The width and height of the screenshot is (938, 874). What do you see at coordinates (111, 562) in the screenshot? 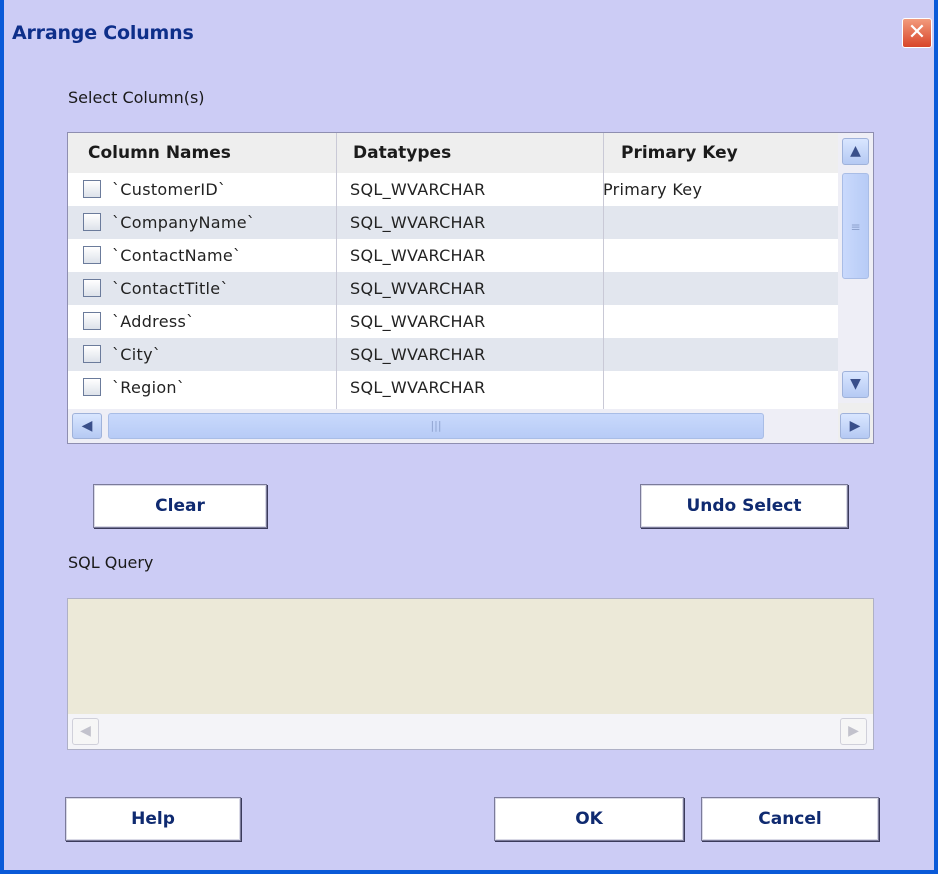
I see `sql-query-label: SQL Query` at bounding box center [111, 562].